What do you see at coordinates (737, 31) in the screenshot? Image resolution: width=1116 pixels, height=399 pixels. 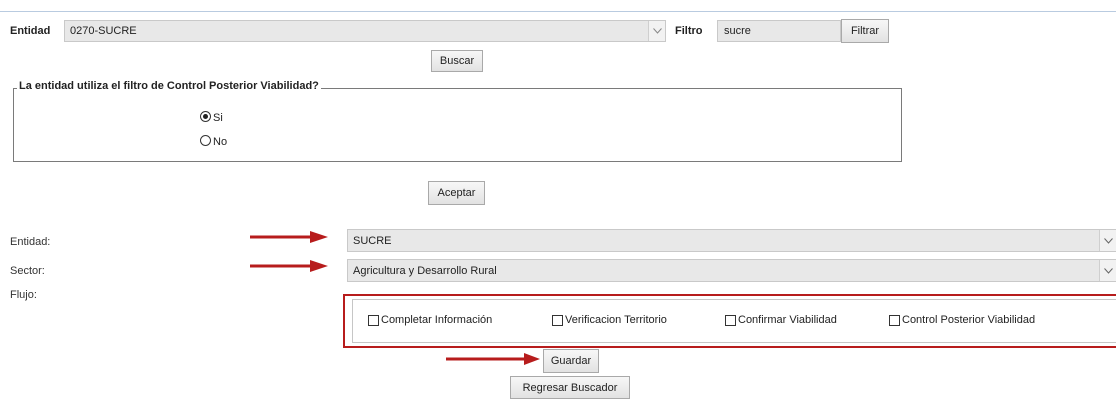 I see `filtro-input-value: sucre` at bounding box center [737, 31].